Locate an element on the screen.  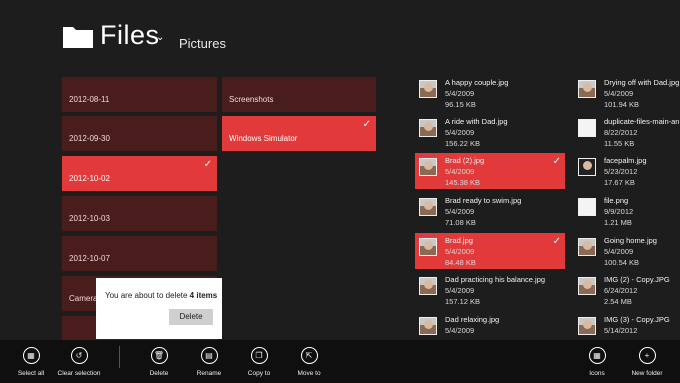
file-item: Going home.jpg 5/4/2009 100.54 KB is located at coordinates (626, 251).